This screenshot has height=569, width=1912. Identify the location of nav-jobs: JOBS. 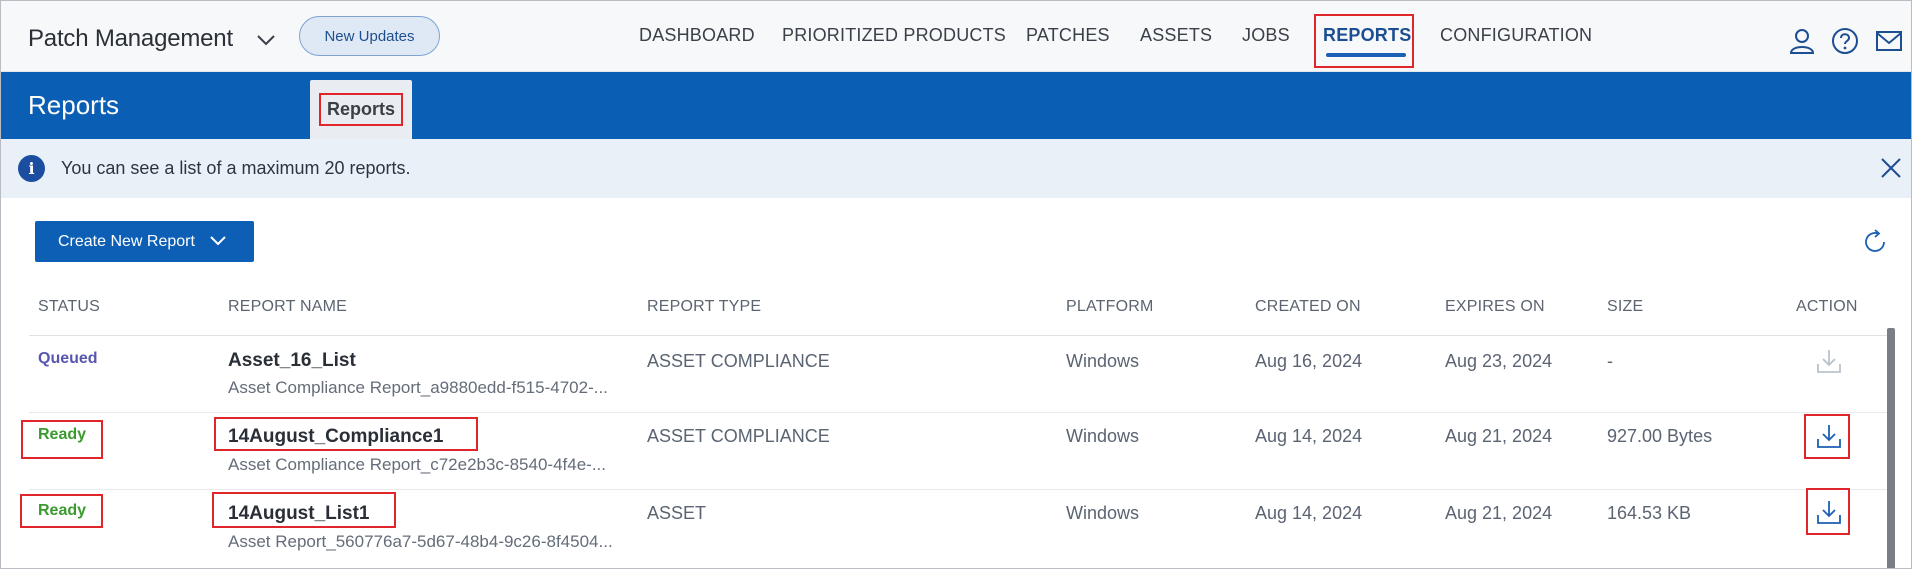
(1266, 35).